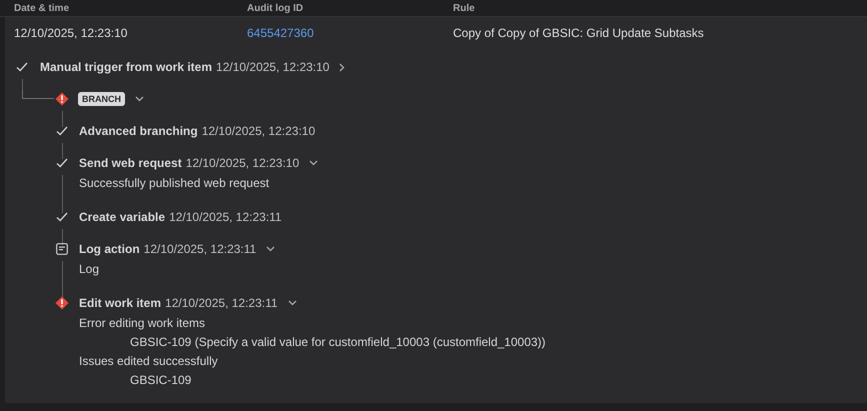 The width and height of the screenshot is (867, 411). I want to click on step-title: Log action, so click(109, 249).